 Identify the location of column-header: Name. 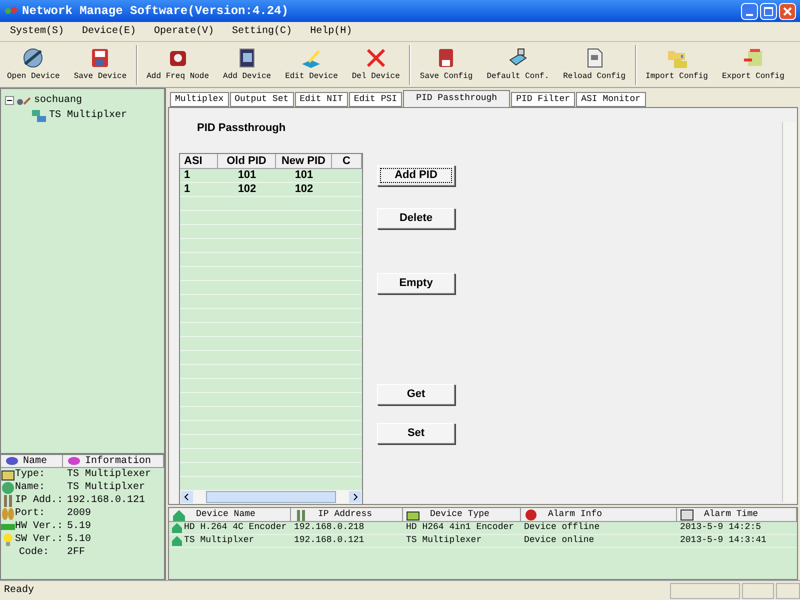
(32, 461).